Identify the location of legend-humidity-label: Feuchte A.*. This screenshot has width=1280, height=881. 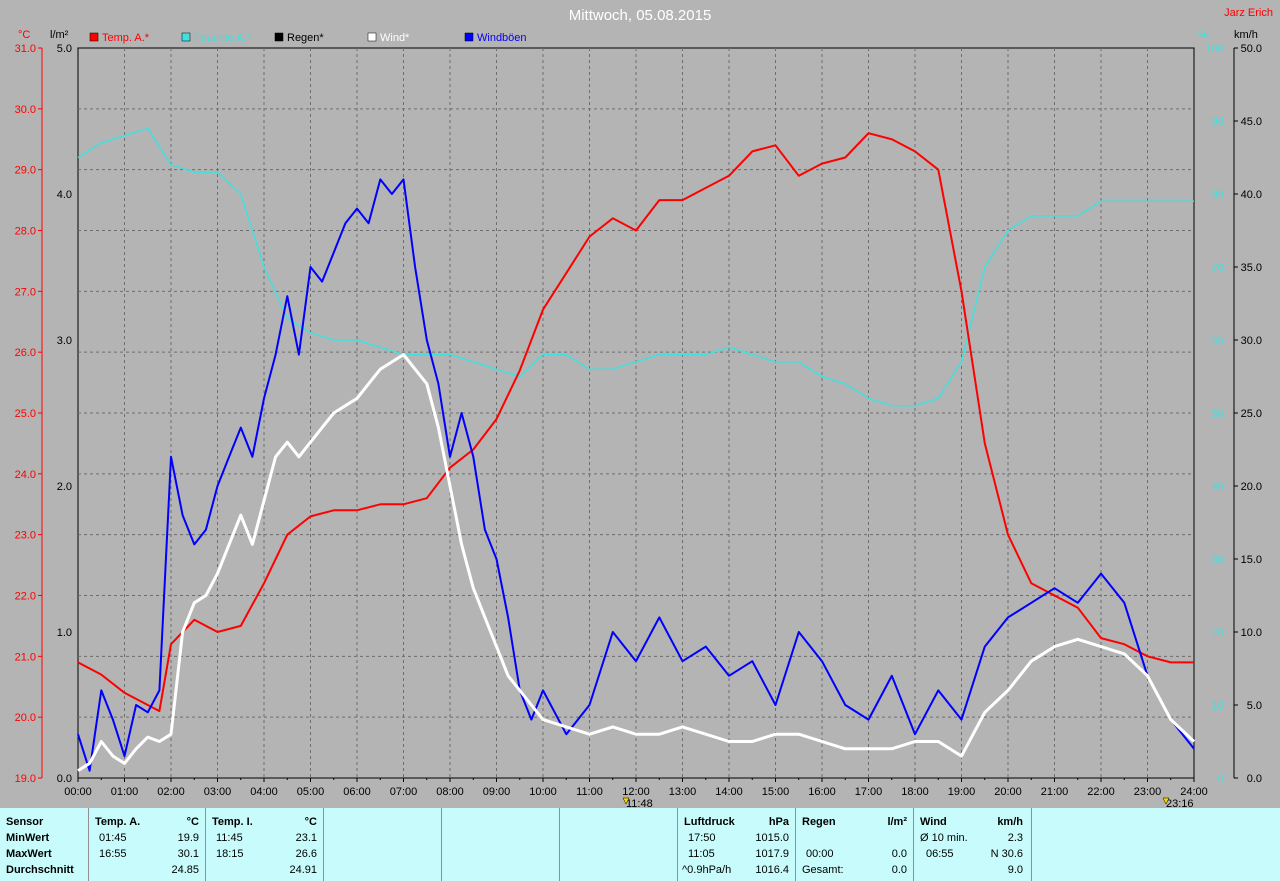
(223, 38).